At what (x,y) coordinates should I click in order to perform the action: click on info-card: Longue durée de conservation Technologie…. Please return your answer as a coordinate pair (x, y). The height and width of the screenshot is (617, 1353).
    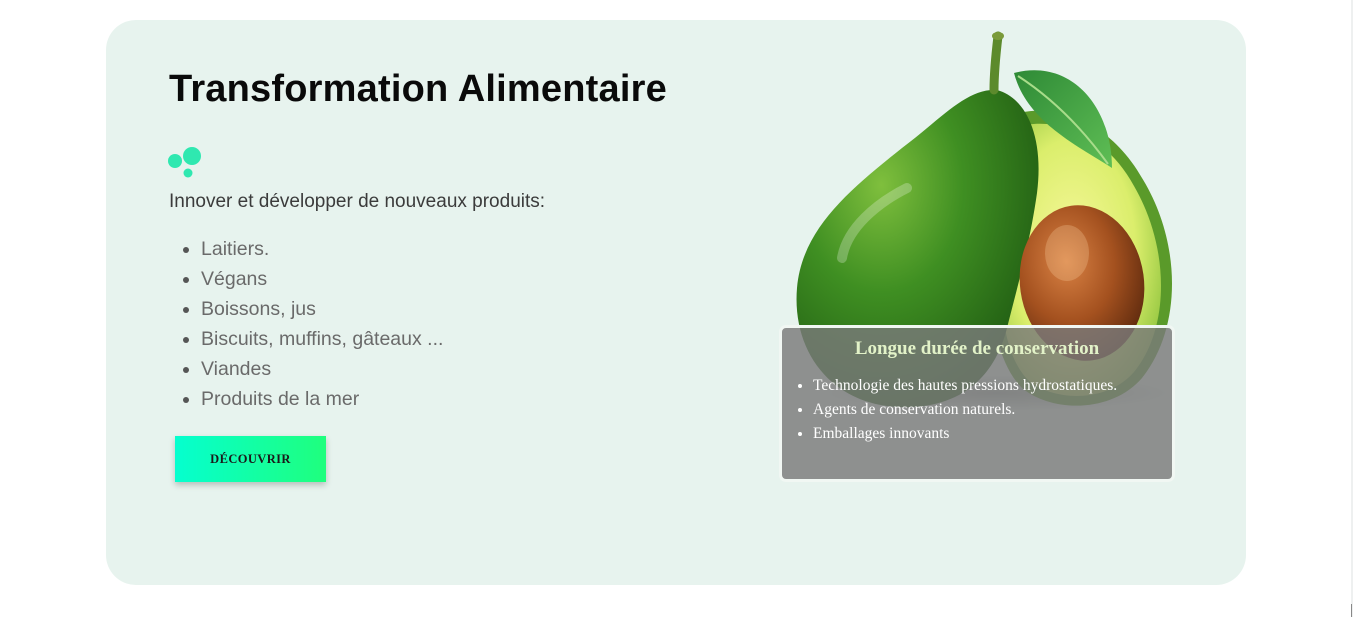
    Looking at the image, I should click on (977, 403).